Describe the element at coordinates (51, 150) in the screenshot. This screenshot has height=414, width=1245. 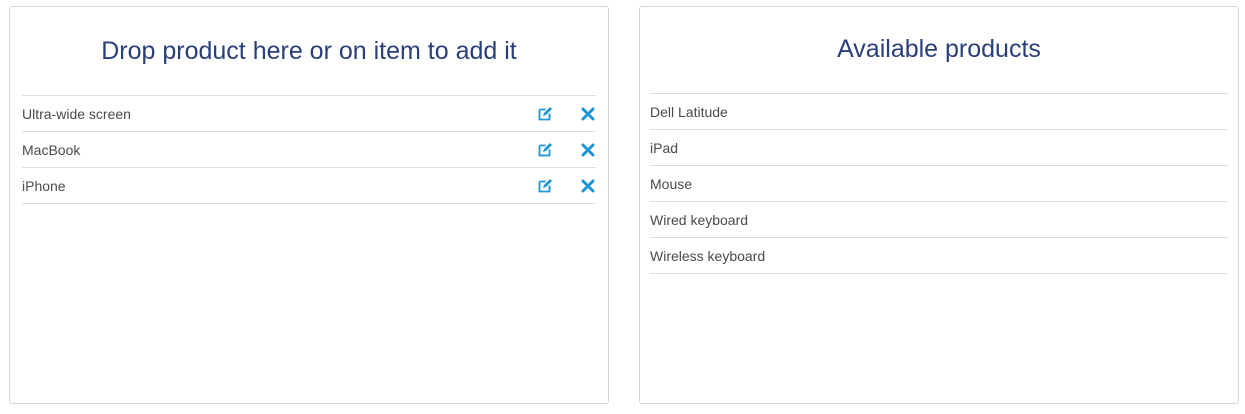
I see `cart-item-label: MacBook` at that location.